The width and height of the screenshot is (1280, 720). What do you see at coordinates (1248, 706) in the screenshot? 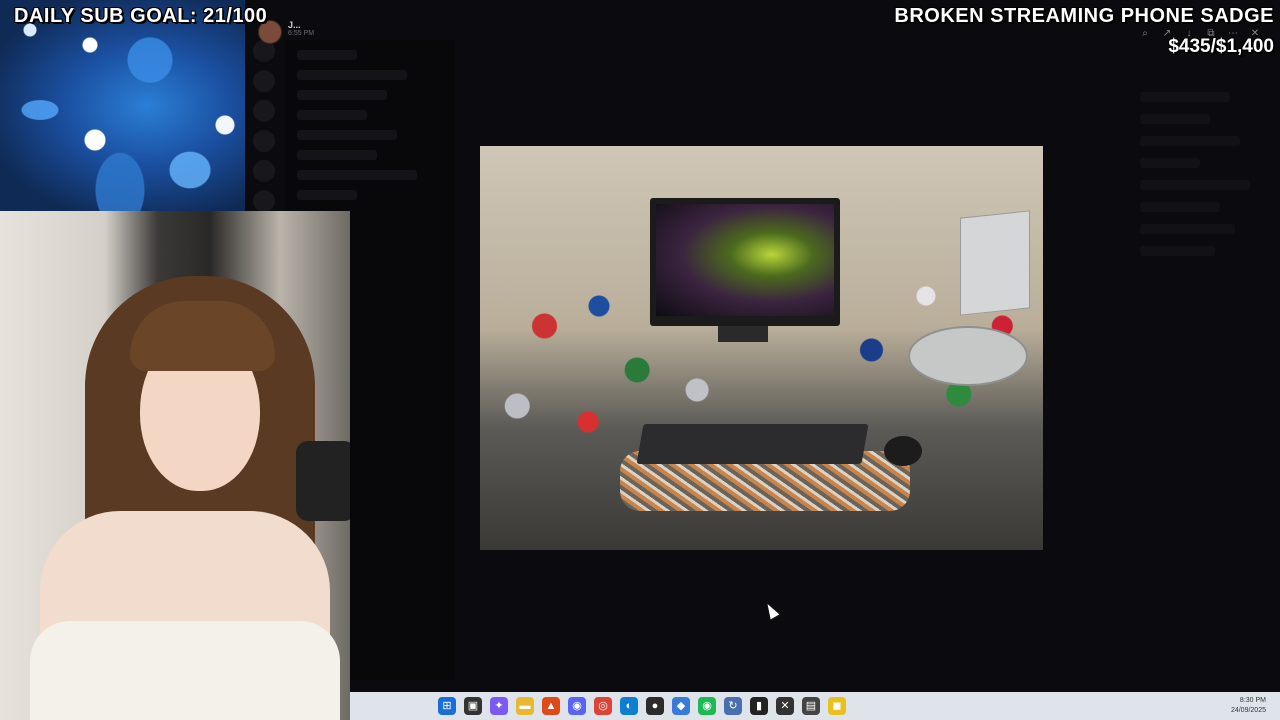
I see `clock: 8:30 PM 24/09/2025` at bounding box center [1248, 706].